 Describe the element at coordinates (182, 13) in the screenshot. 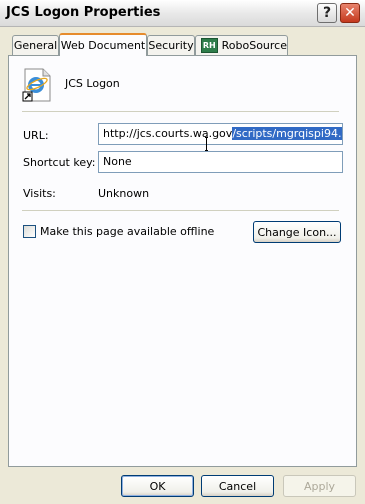

I see `title-bar: JCS Logon Properties ? ✕` at that location.